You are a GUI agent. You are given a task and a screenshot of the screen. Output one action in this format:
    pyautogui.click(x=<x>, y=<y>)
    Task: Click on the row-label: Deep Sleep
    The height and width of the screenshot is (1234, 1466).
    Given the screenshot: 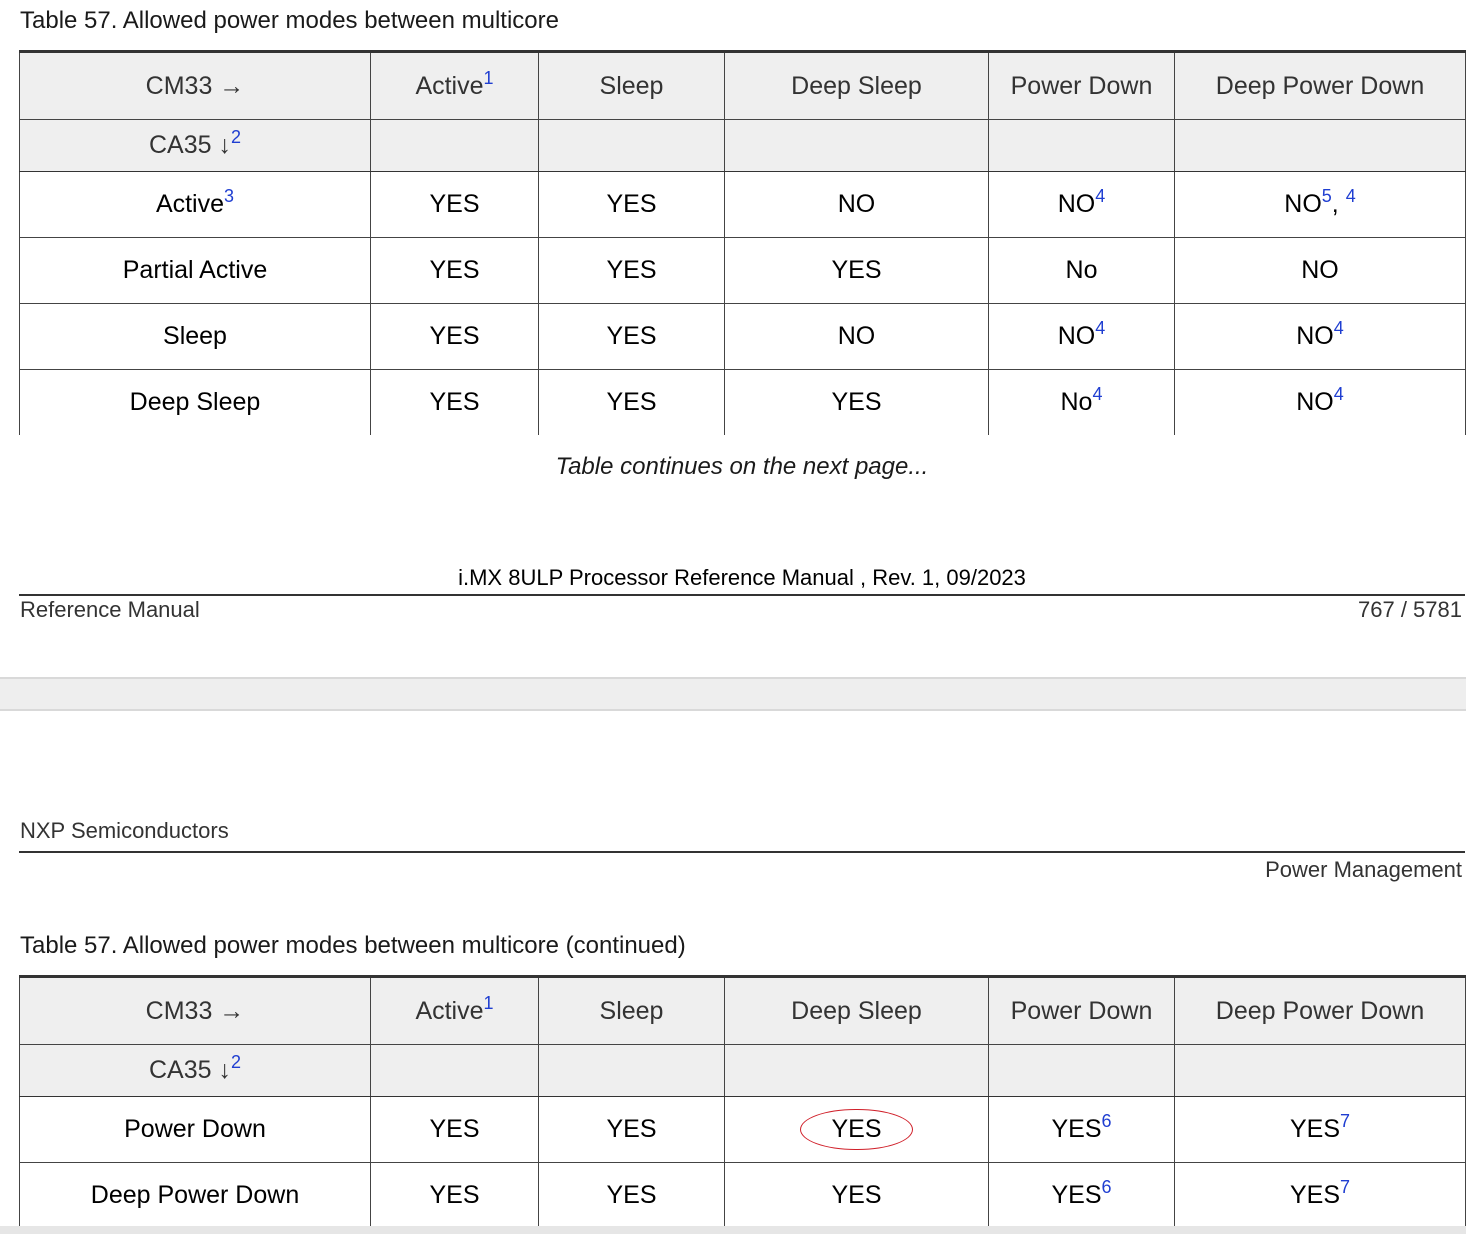 What is the action you would take?
    pyautogui.click(x=195, y=402)
    